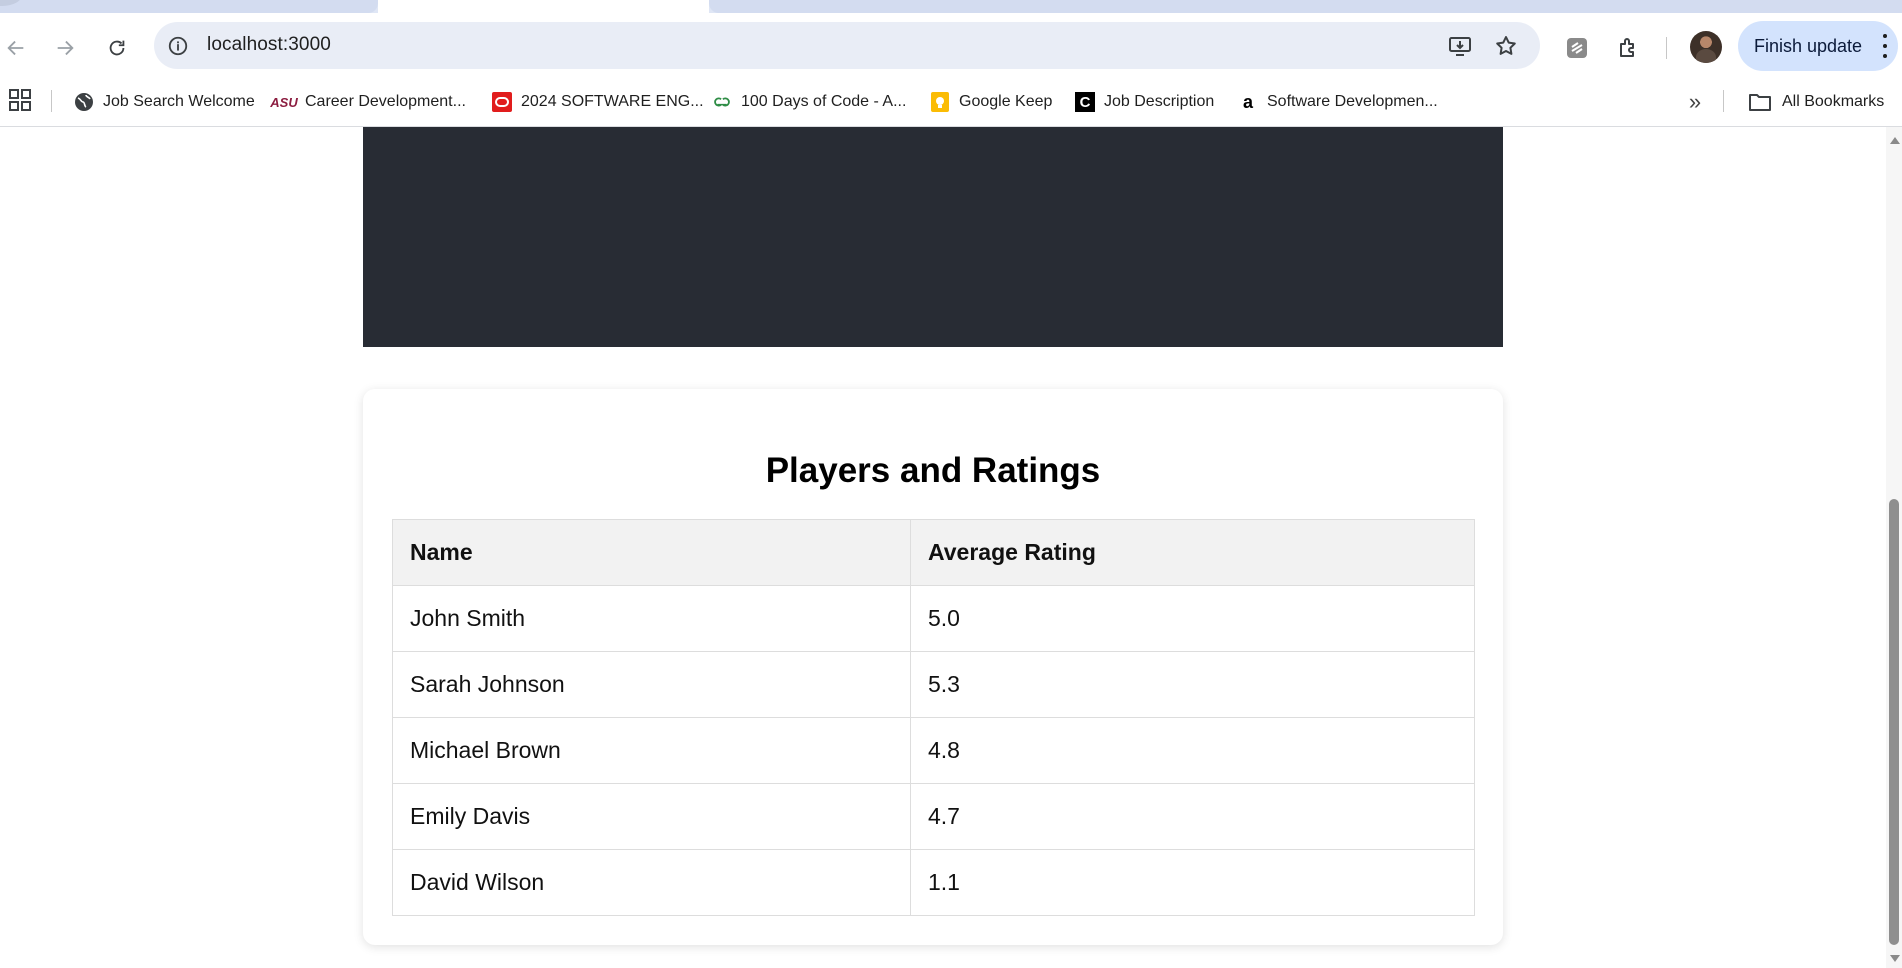  Describe the element at coordinates (1833, 101) in the screenshot. I see `all-bookmarks-label: All Bookmarks` at that location.